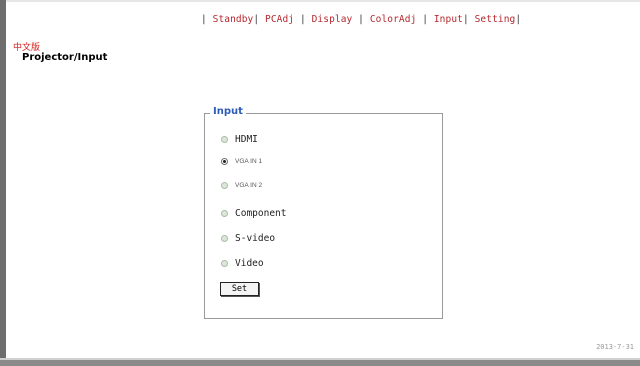  Describe the element at coordinates (3, 183) in the screenshot. I see `window-left-border` at that location.